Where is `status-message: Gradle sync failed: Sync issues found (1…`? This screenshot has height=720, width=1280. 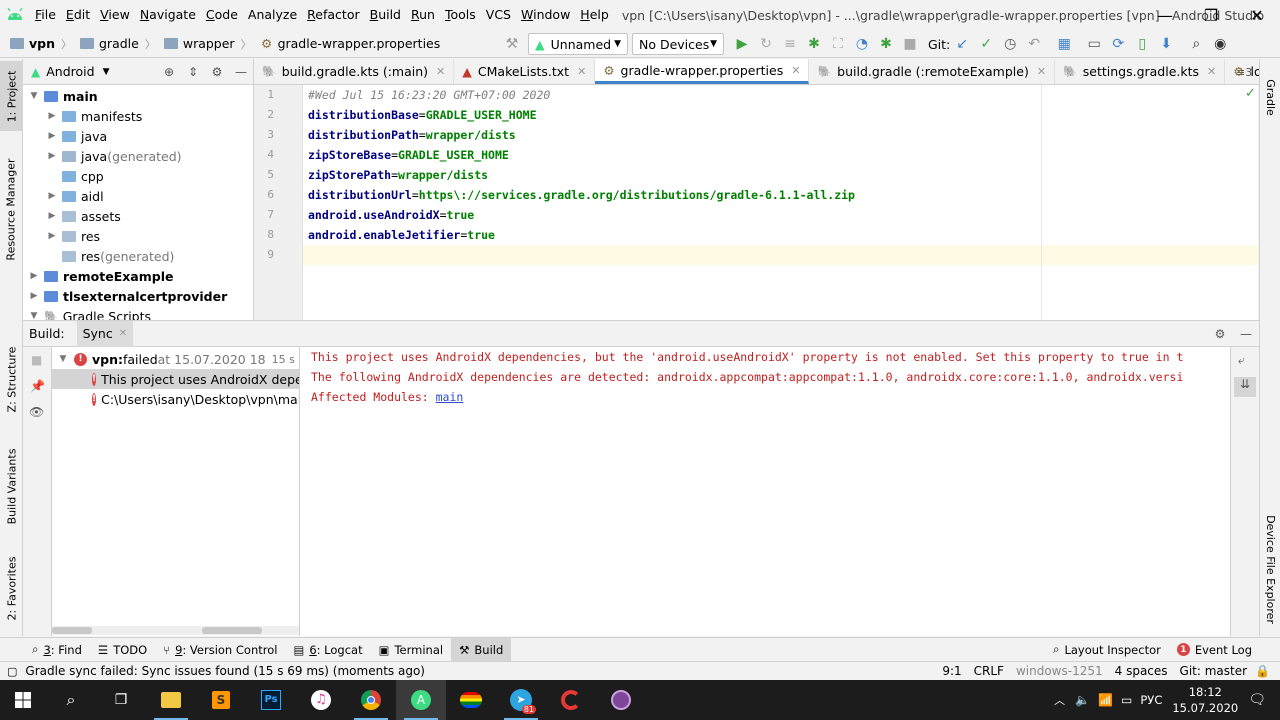
status-message: Gradle sync failed: Sync issues found (1… is located at coordinates (225, 671).